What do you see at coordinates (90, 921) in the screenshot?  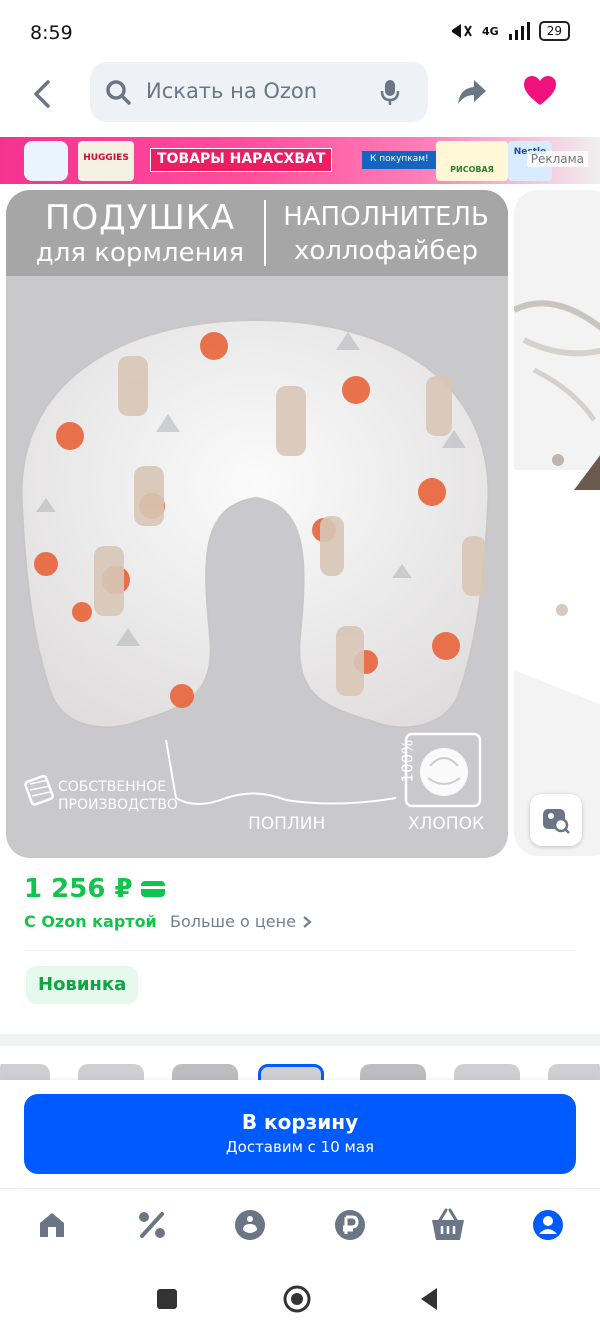 I see `ozon-card-label: С Ozon картой` at bounding box center [90, 921].